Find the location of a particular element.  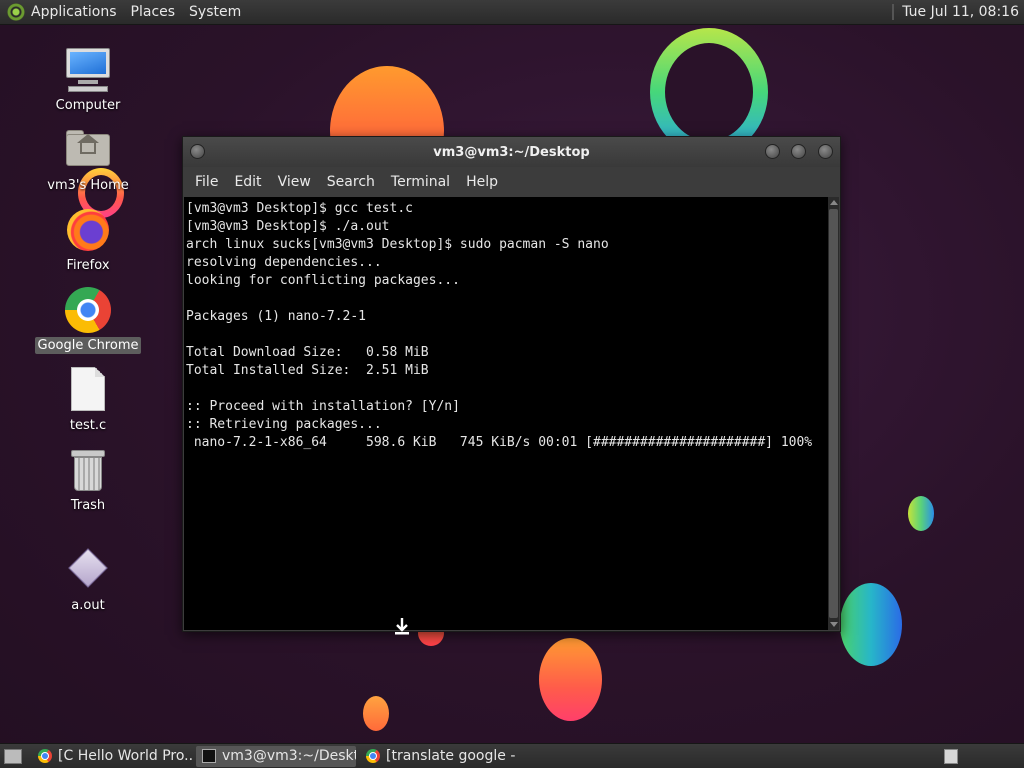

terminal-scrollbar is located at coordinates (833, 413).